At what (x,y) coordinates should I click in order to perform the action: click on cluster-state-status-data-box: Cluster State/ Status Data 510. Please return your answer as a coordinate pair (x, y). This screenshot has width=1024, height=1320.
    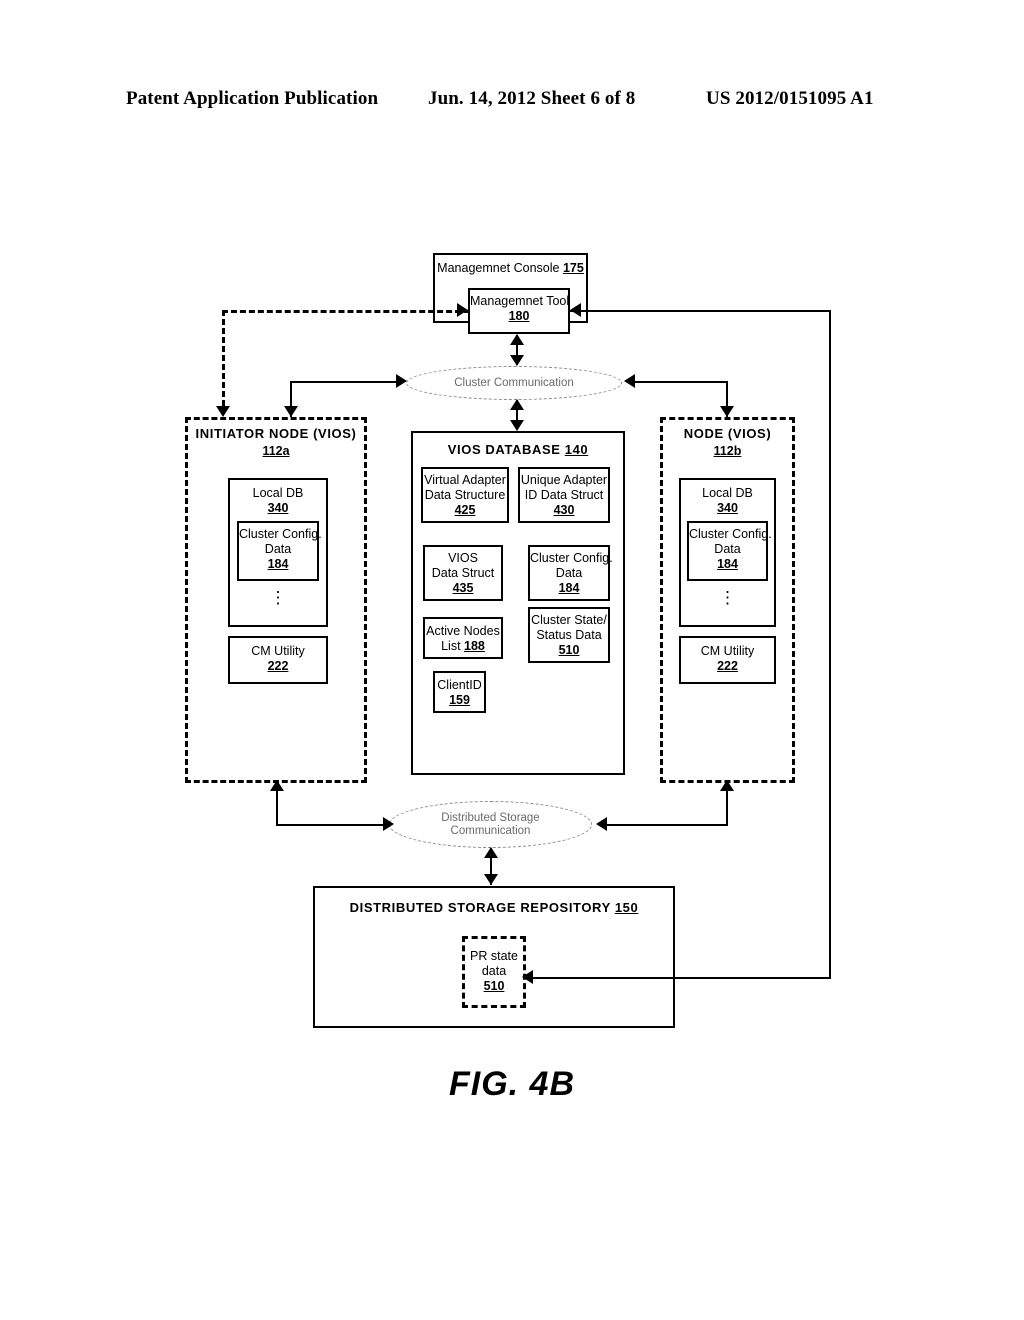
    Looking at the image, I should click on (569, 635).